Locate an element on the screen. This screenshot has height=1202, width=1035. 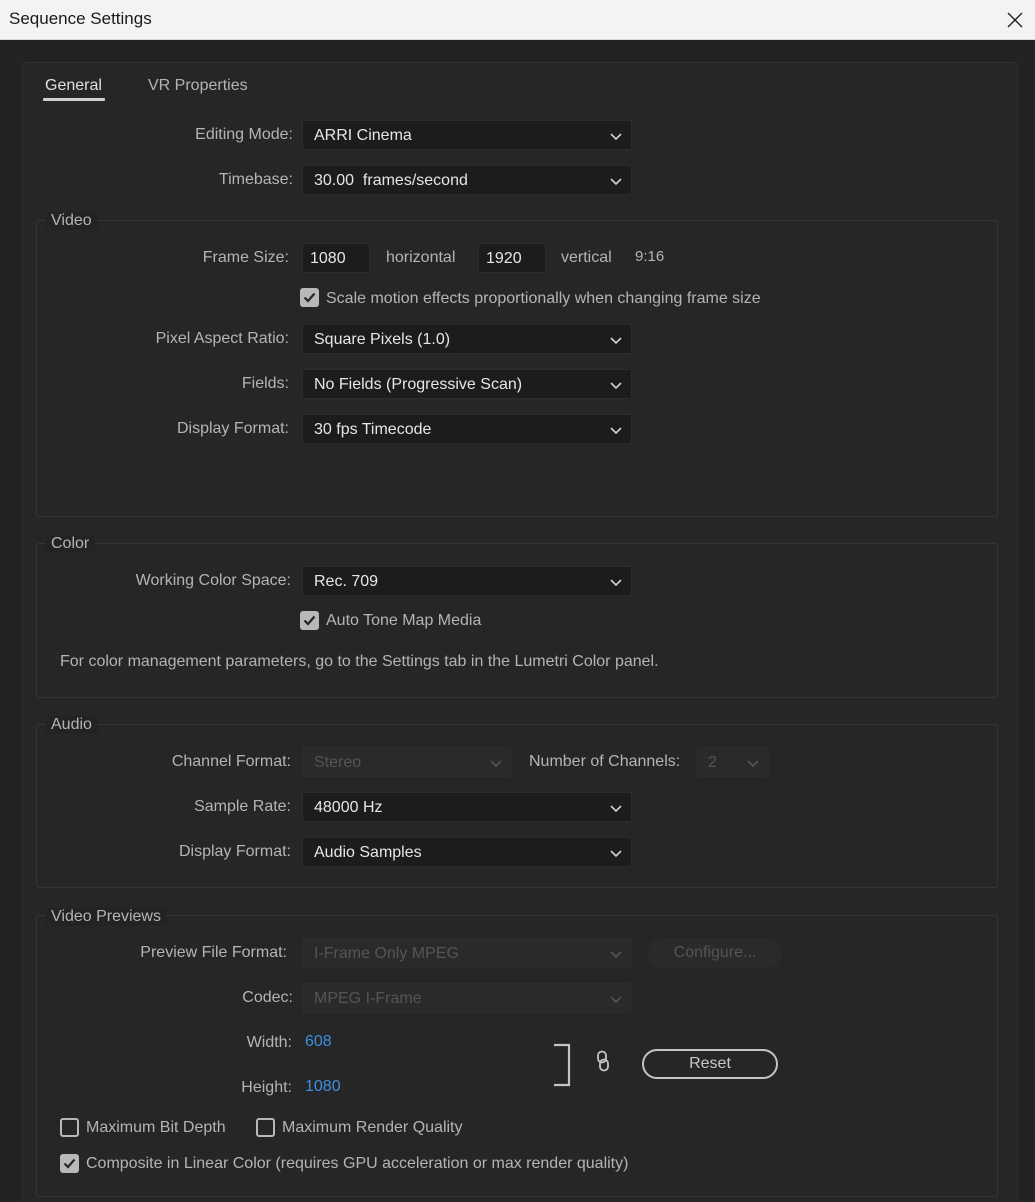
audio-display-format-label: Display Format: is located at coordinates (234, 851).